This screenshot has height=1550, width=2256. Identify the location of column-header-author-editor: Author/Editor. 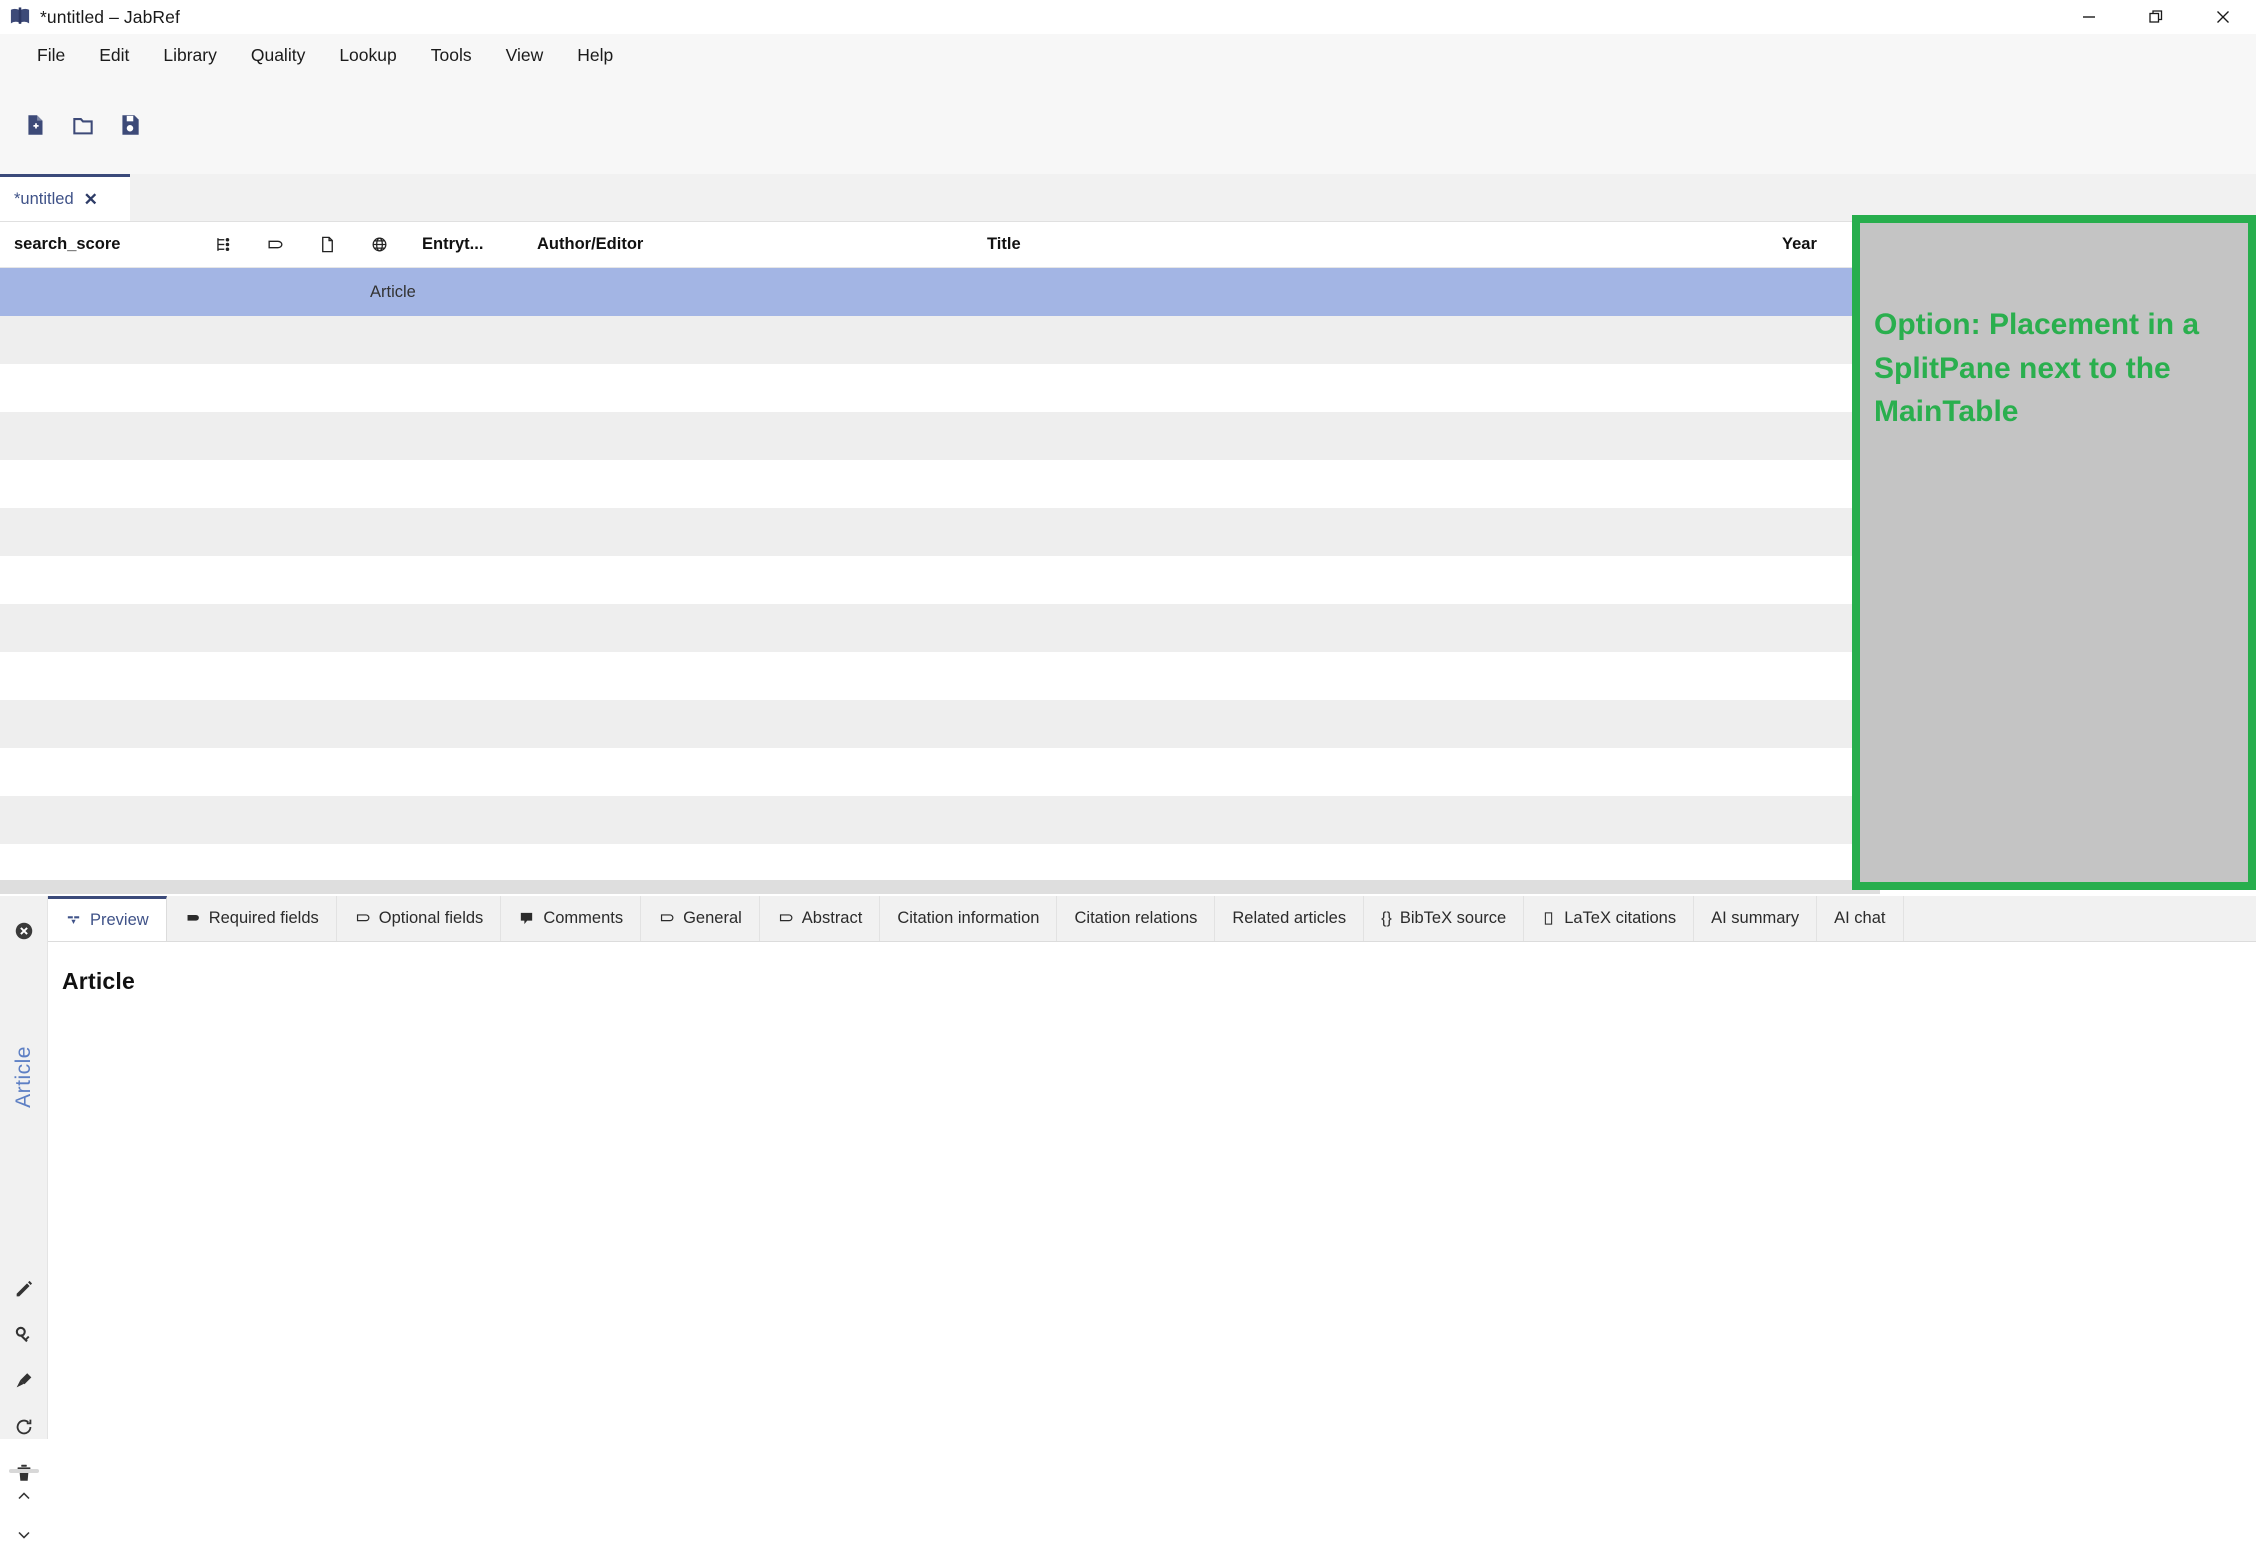
(748, 244).